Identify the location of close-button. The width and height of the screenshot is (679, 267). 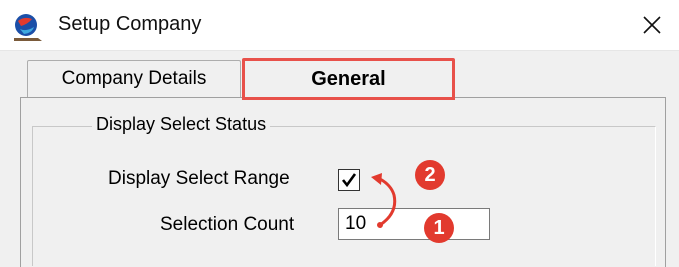
(652, 25).